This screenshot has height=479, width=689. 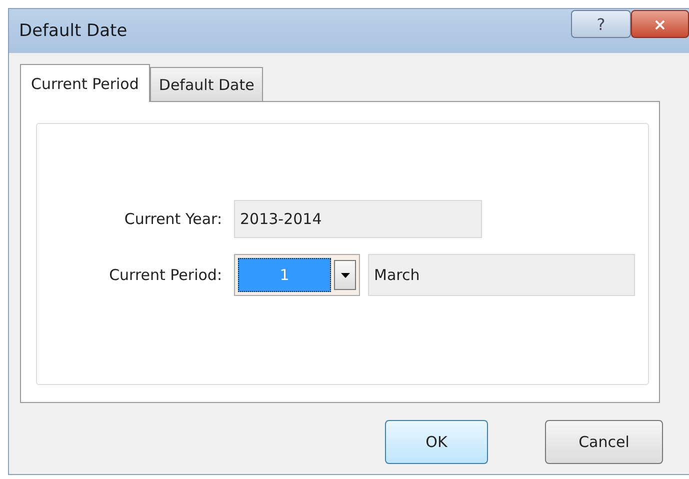 I want to click on field-label: Current Period:, so click(x=165, y=275).